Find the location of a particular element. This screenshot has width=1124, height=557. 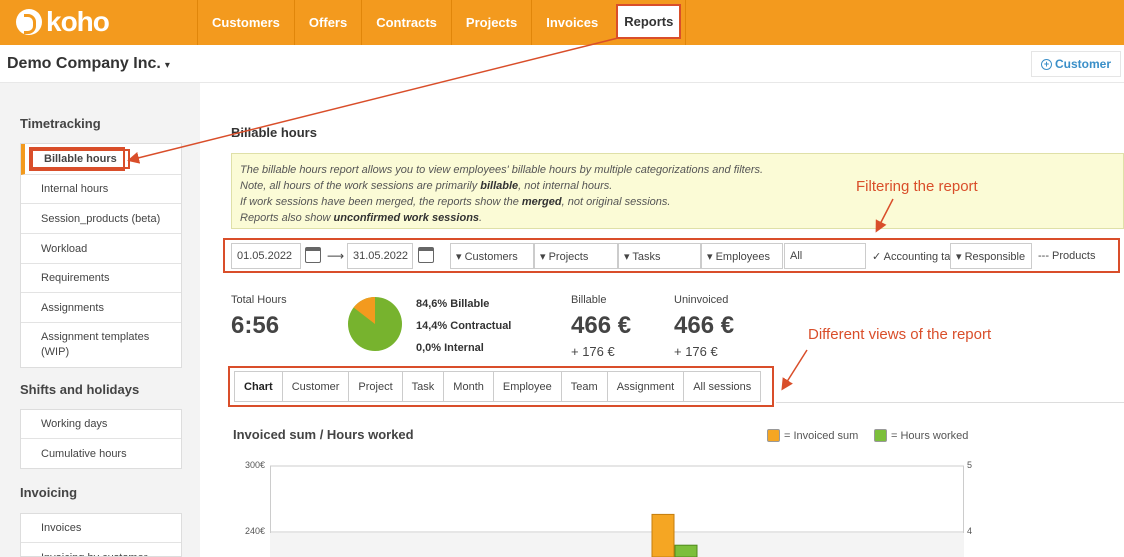

responsible-filter: ▾ Responsible is located at coordinates (991, 256).